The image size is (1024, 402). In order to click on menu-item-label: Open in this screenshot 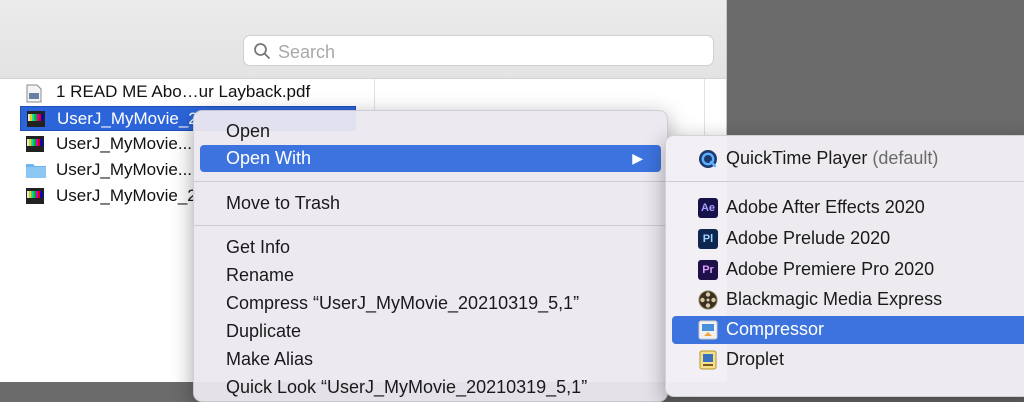, I will do `click(248, 131)`.